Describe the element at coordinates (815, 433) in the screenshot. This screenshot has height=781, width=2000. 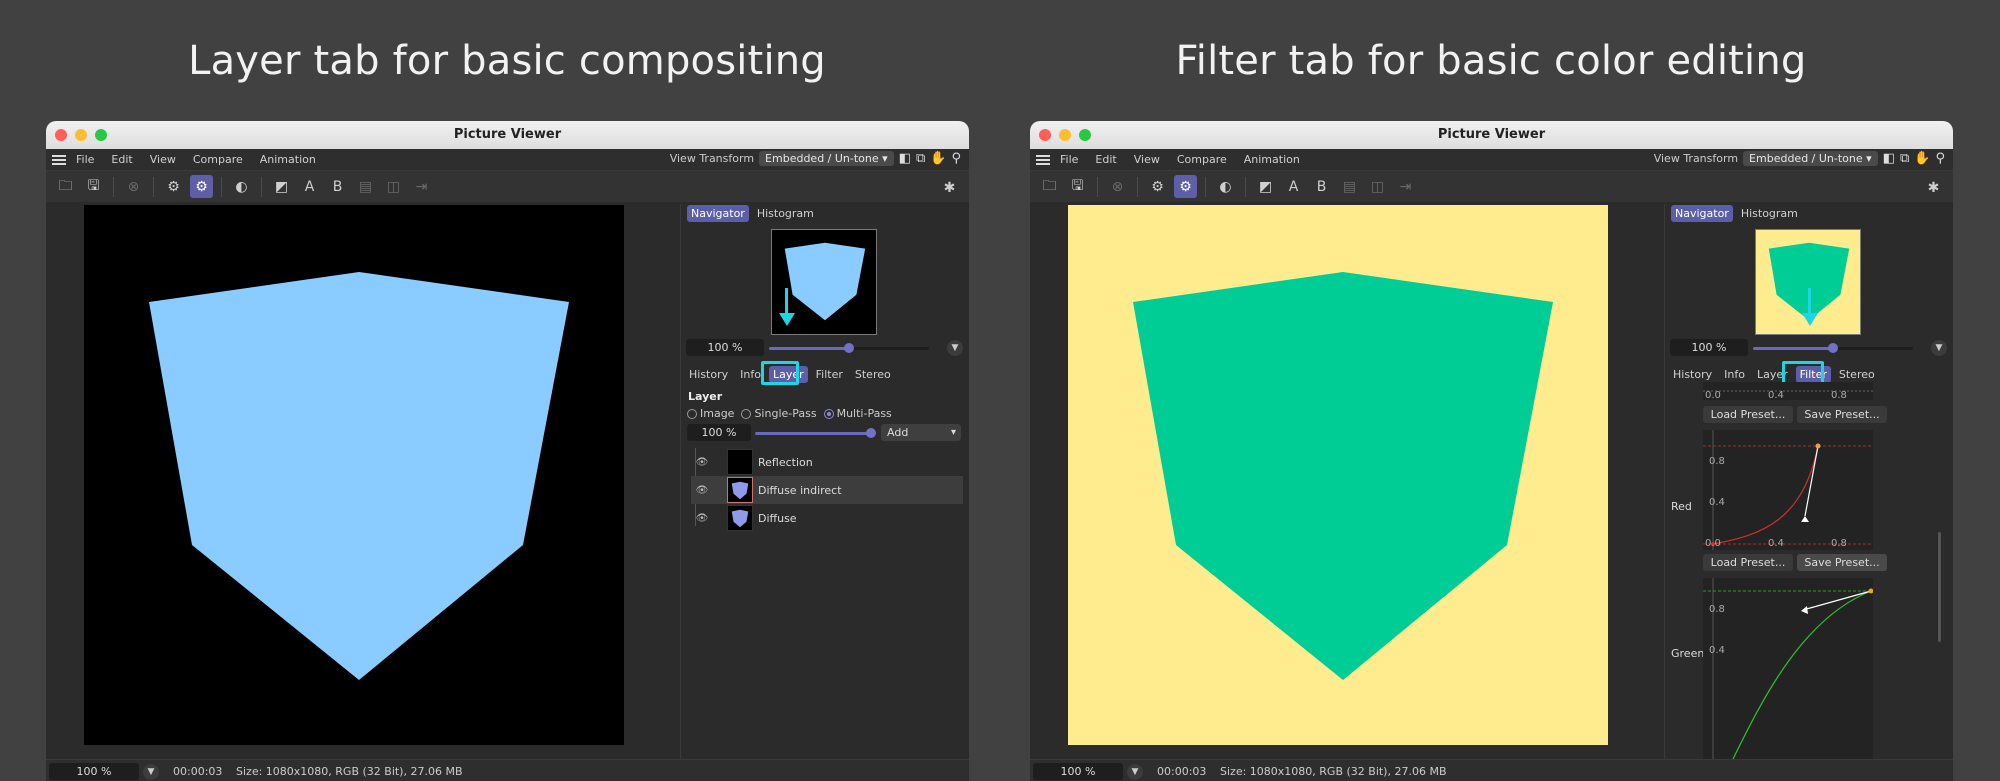
I see `layer-opacity-slider` at that location.